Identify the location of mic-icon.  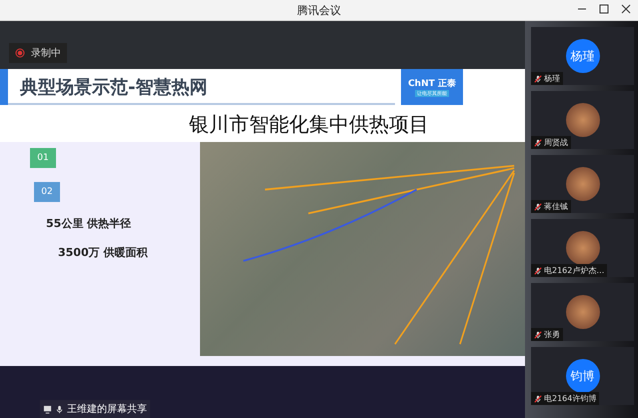
(59, 409).